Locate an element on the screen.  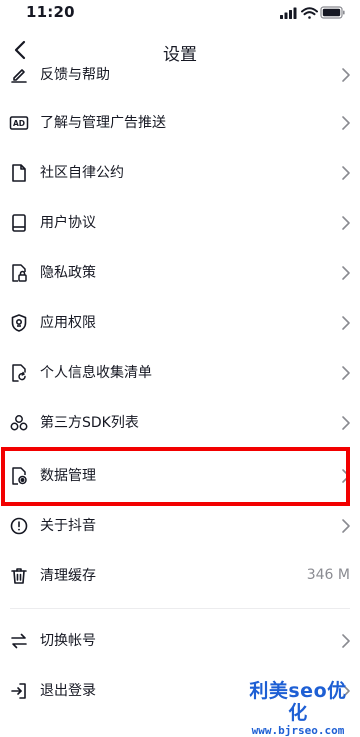
settings-item-logout: 退出登录 is located at coordinates (180, 691).